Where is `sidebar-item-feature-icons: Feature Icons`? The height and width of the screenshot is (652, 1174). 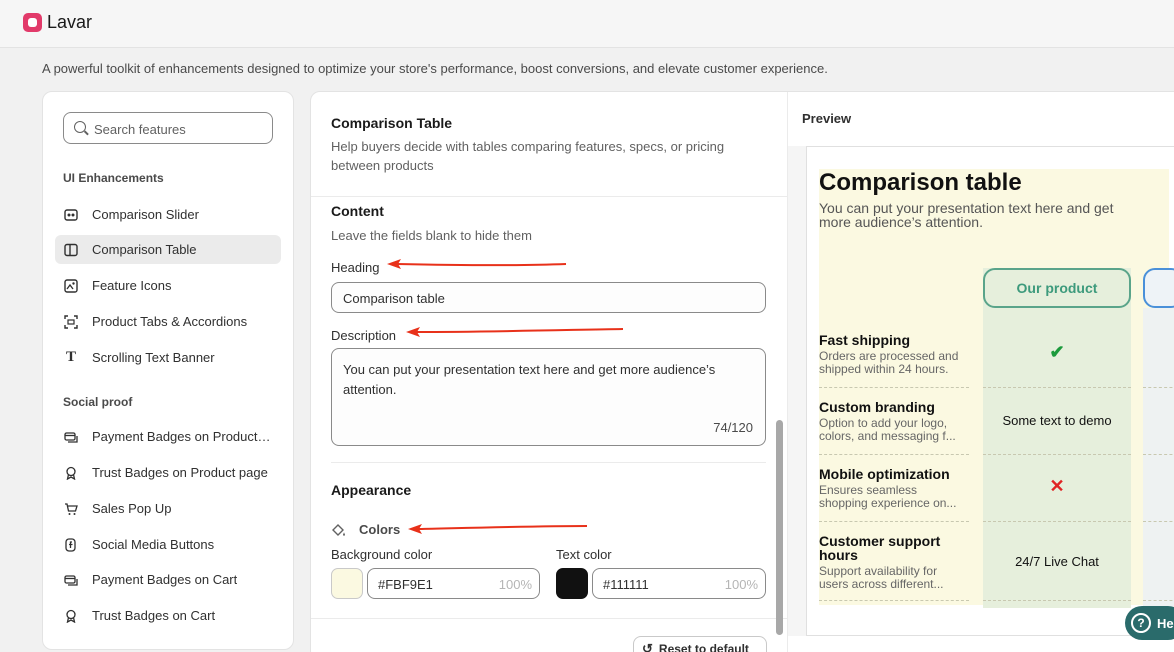
sidebar-item-feature-icons: Feature Icons is located at coordinates (168, 285).